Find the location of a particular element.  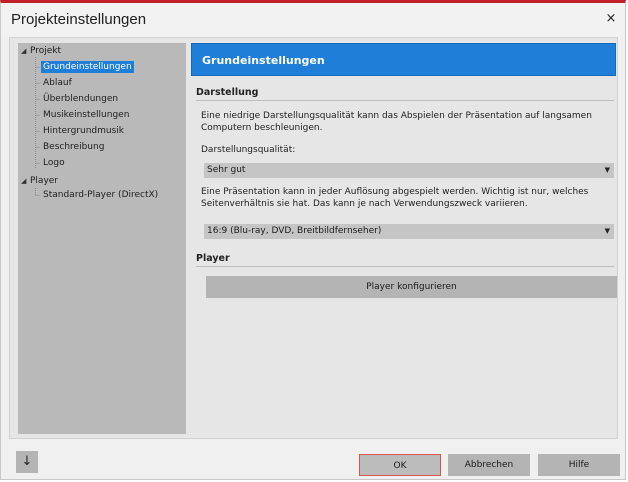

tree-node-label: Player is located at coordinates (44, 181).